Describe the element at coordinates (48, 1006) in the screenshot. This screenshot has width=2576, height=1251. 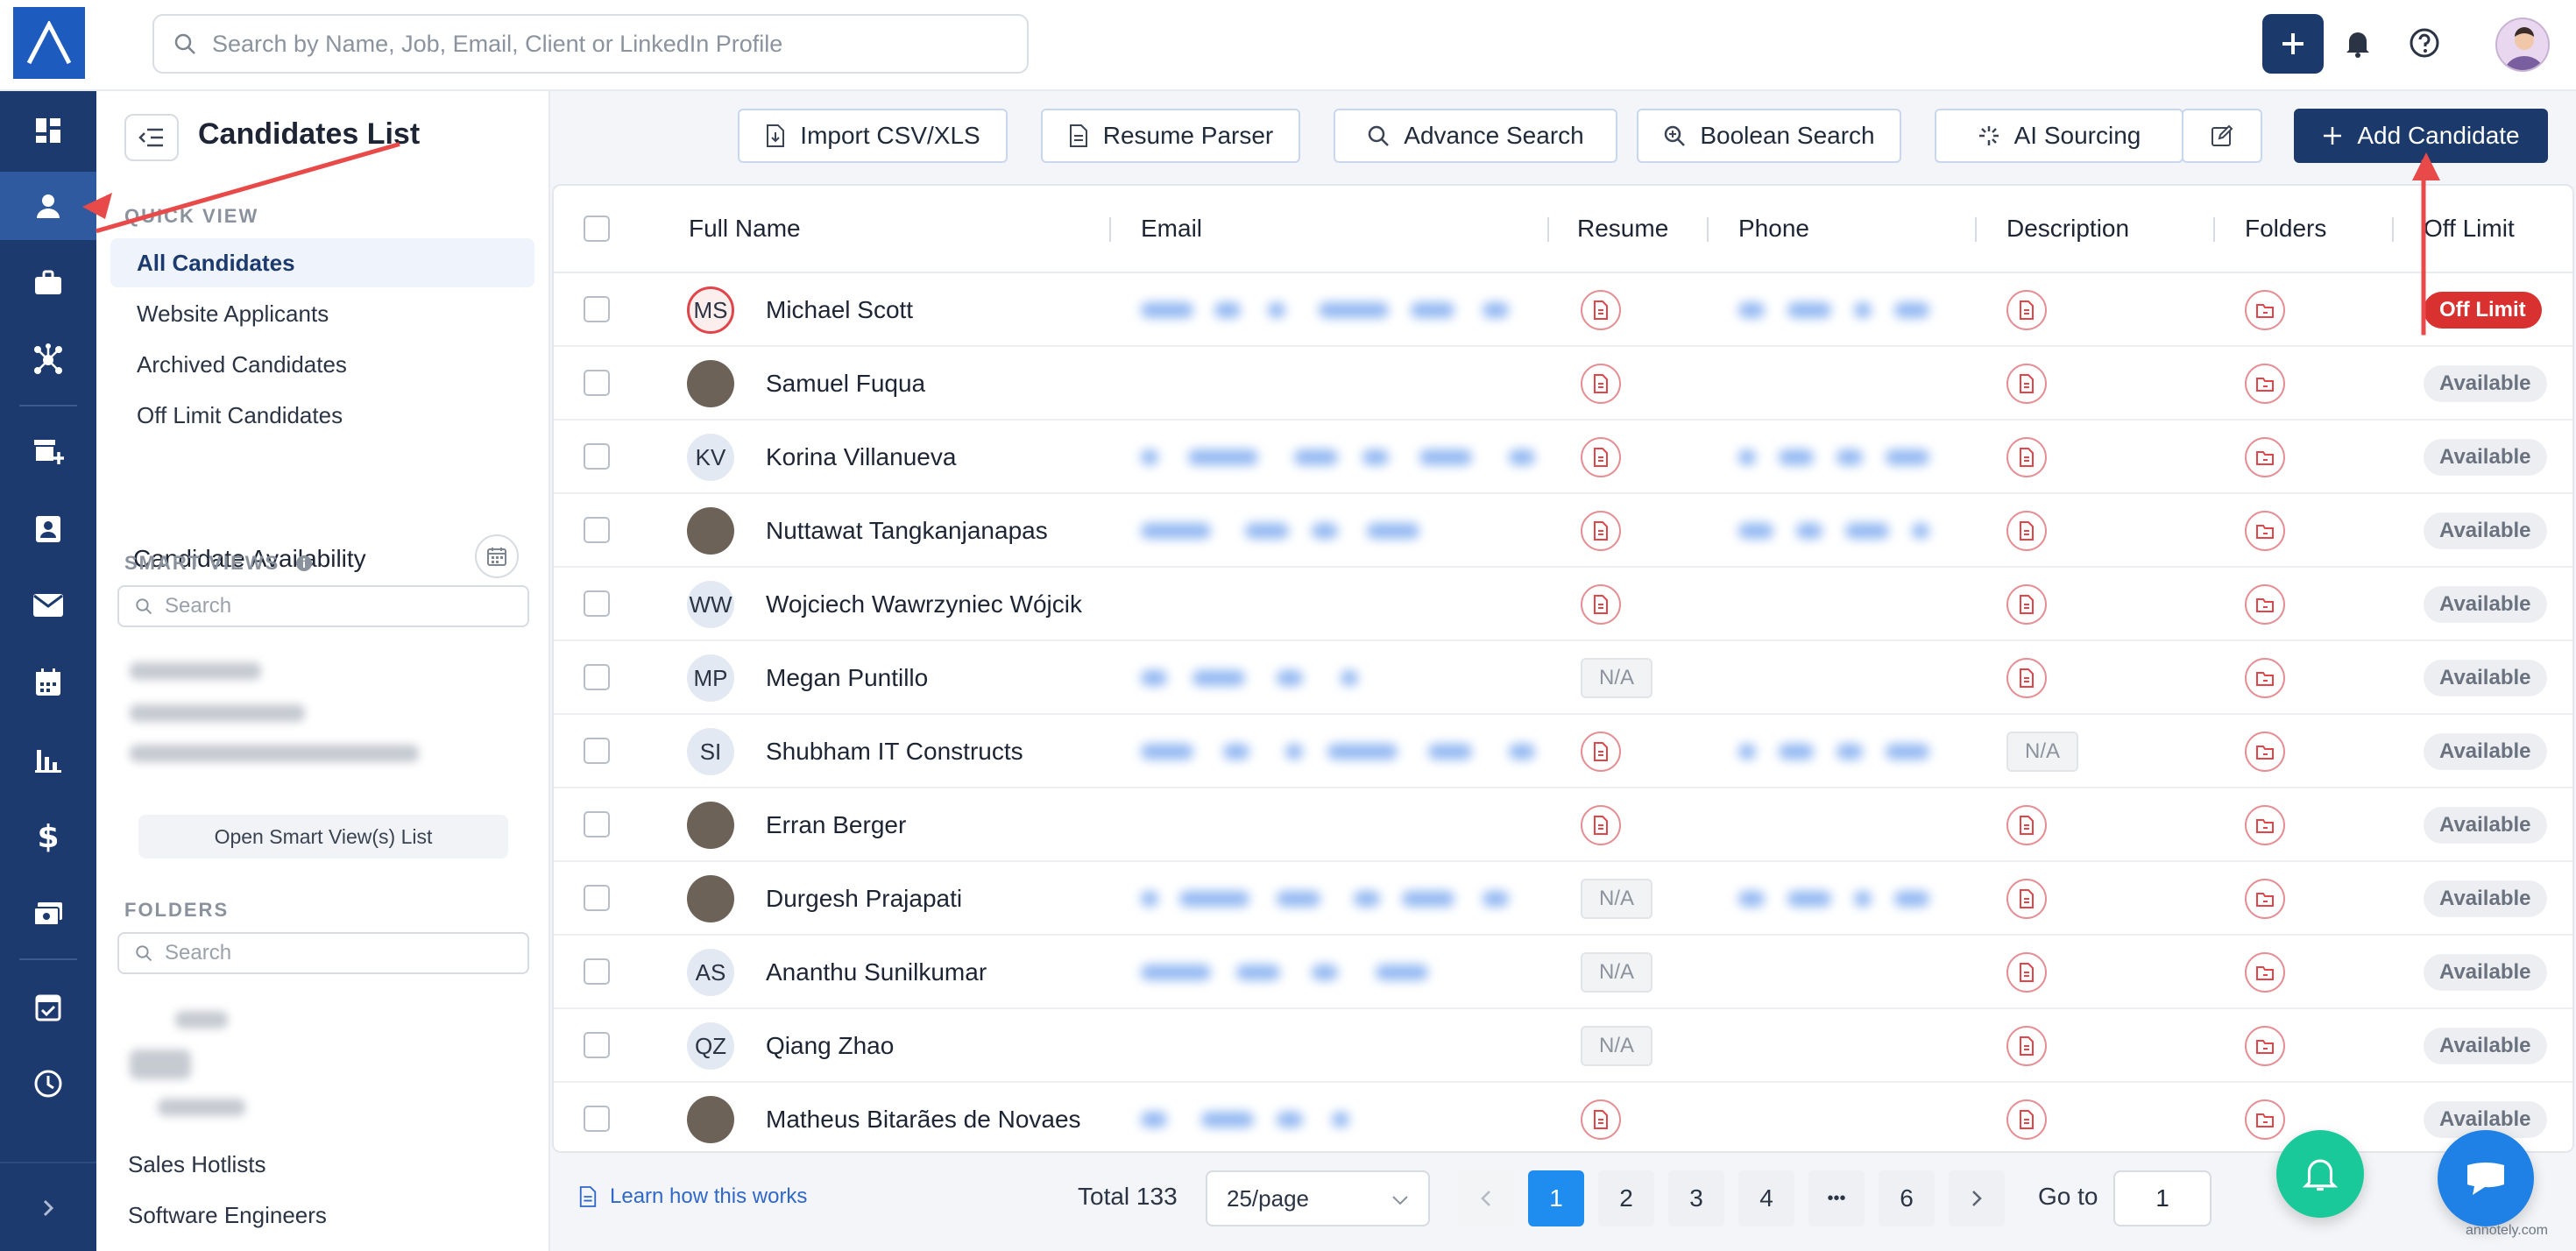
I see `nav-tasks` at that location.